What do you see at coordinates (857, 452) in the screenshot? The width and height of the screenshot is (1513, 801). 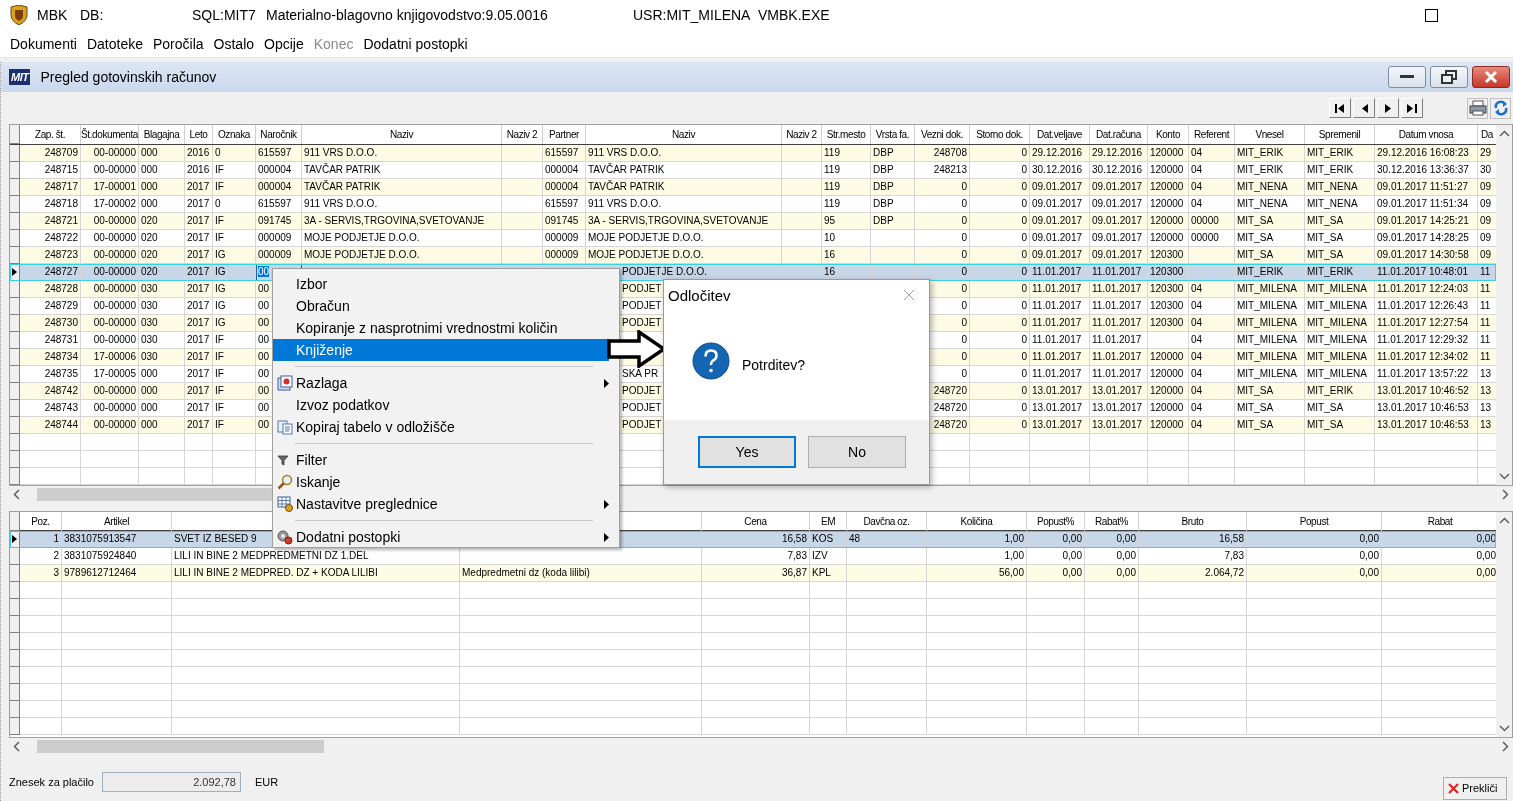 I see `dialog-button: No` at bounding box center [857, 452].